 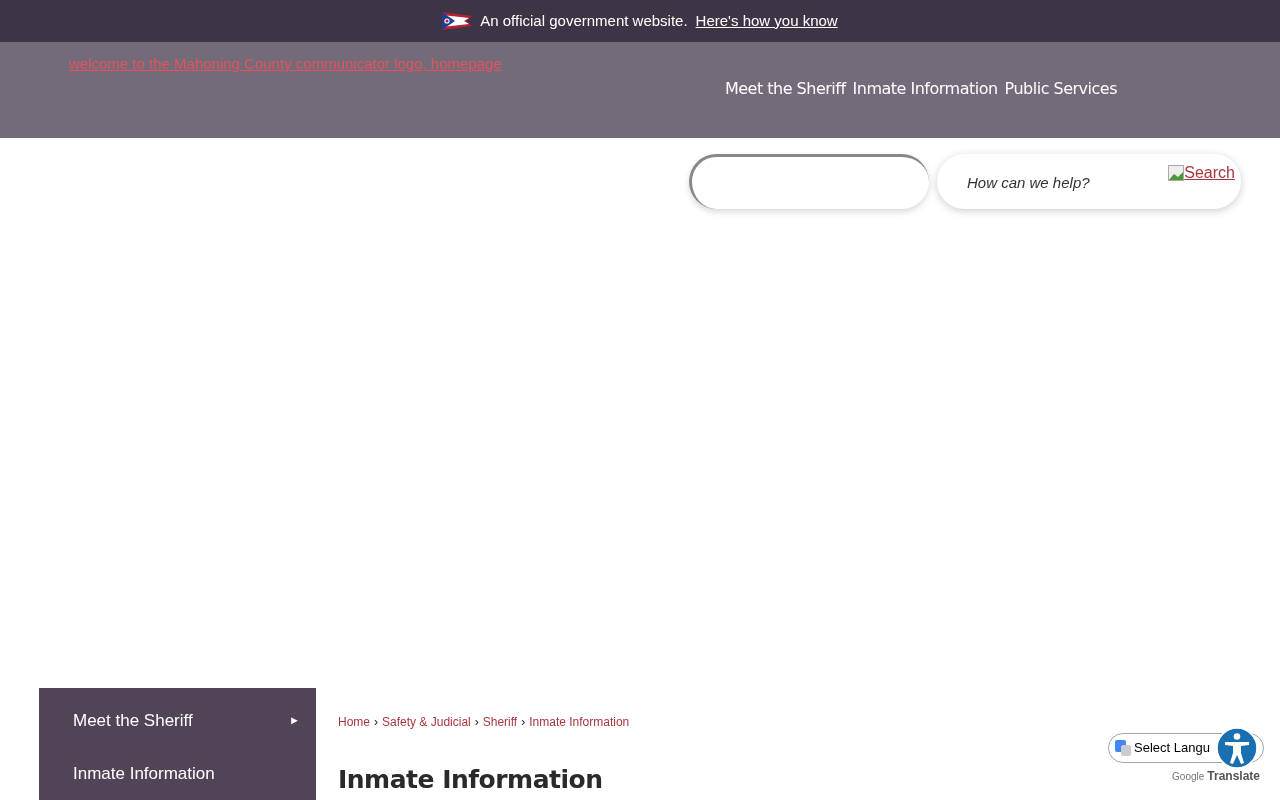 I want to click on nav-link: Public Services, so click(x=1060, y=89).